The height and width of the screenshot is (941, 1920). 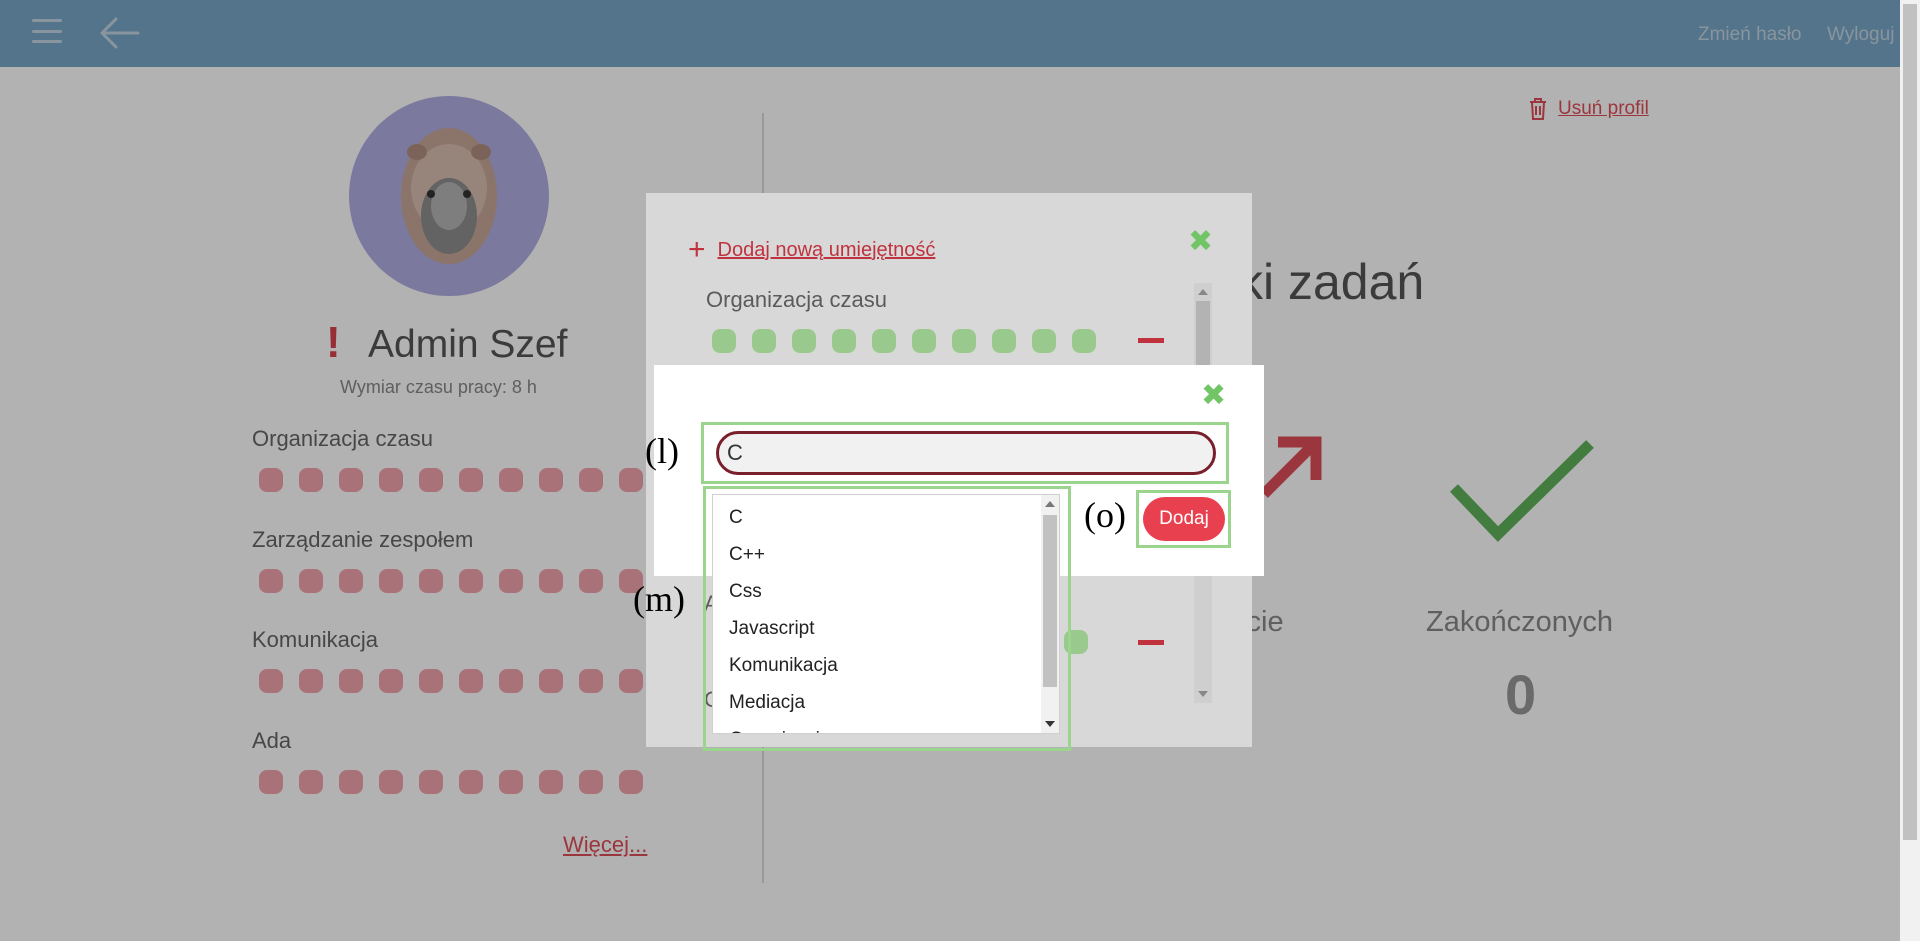 I want to click on plus-icon: +, so click(x=697, y=249).